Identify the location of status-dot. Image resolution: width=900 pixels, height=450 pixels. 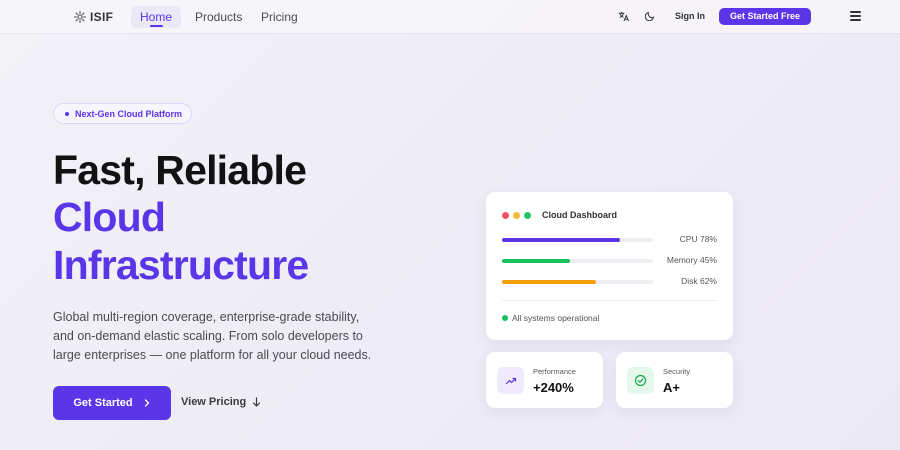
(505, 318).